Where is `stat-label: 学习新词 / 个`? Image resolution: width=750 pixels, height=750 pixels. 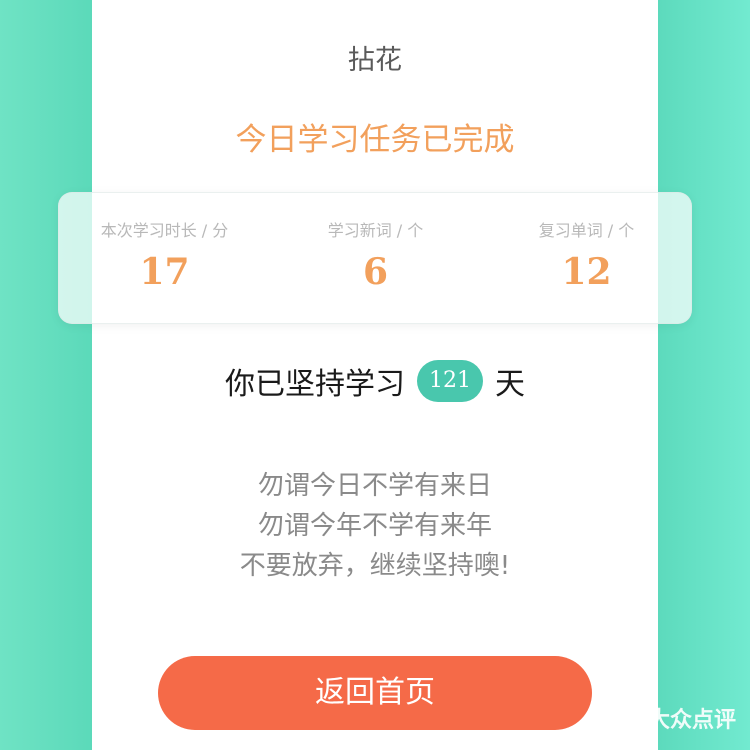
stat-label: 学习新词 / 个 is located at coordinates (375, 230).